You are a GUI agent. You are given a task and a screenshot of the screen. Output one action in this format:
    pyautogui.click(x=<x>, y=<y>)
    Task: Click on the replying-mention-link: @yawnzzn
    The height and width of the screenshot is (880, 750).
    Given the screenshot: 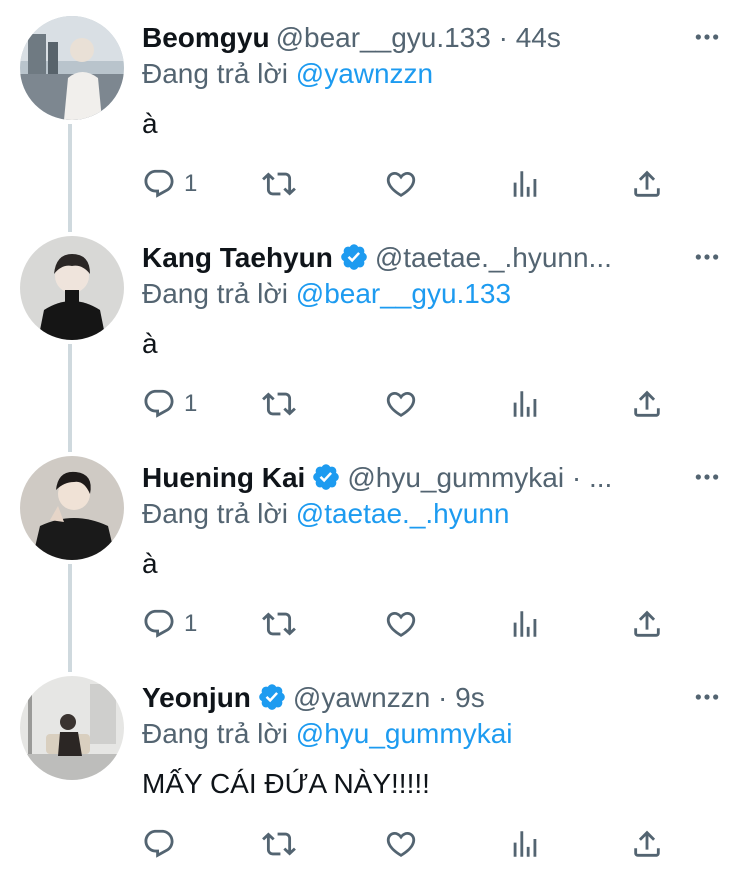 What is the action you would take?
    pyautogui.click(x=364, y=73)
    